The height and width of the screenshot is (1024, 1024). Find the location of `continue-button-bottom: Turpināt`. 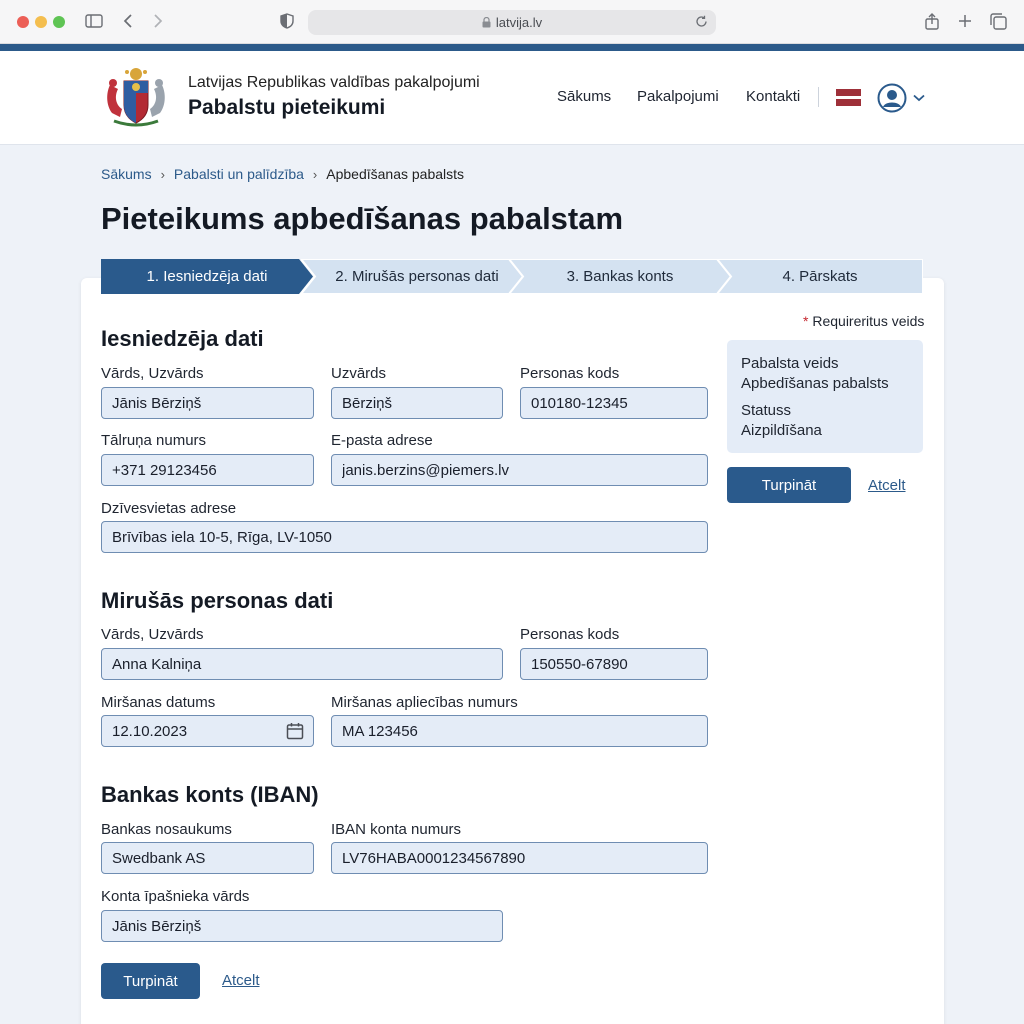

continue-button-bottom: Turpināt is located at coordinates (150, 981).